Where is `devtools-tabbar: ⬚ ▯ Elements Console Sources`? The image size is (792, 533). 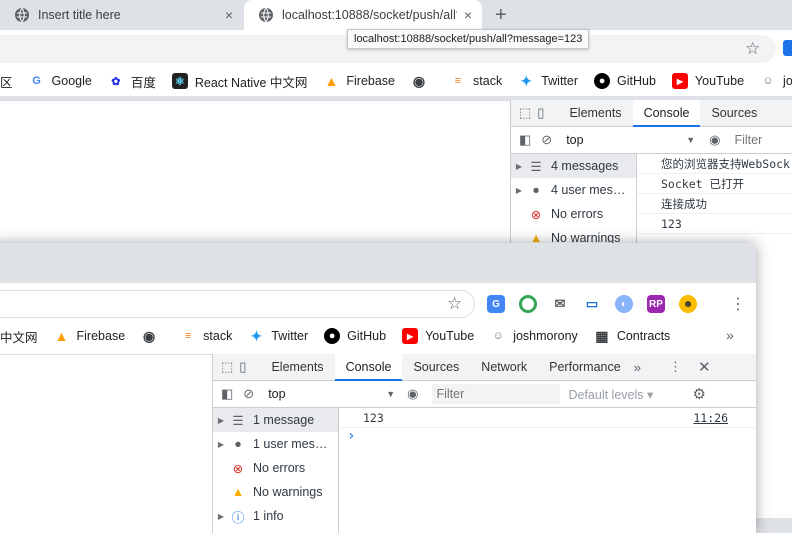 devtools-tabbar: ⬚ ▯ Elements Console Sources is located at coordinates (651, 113).